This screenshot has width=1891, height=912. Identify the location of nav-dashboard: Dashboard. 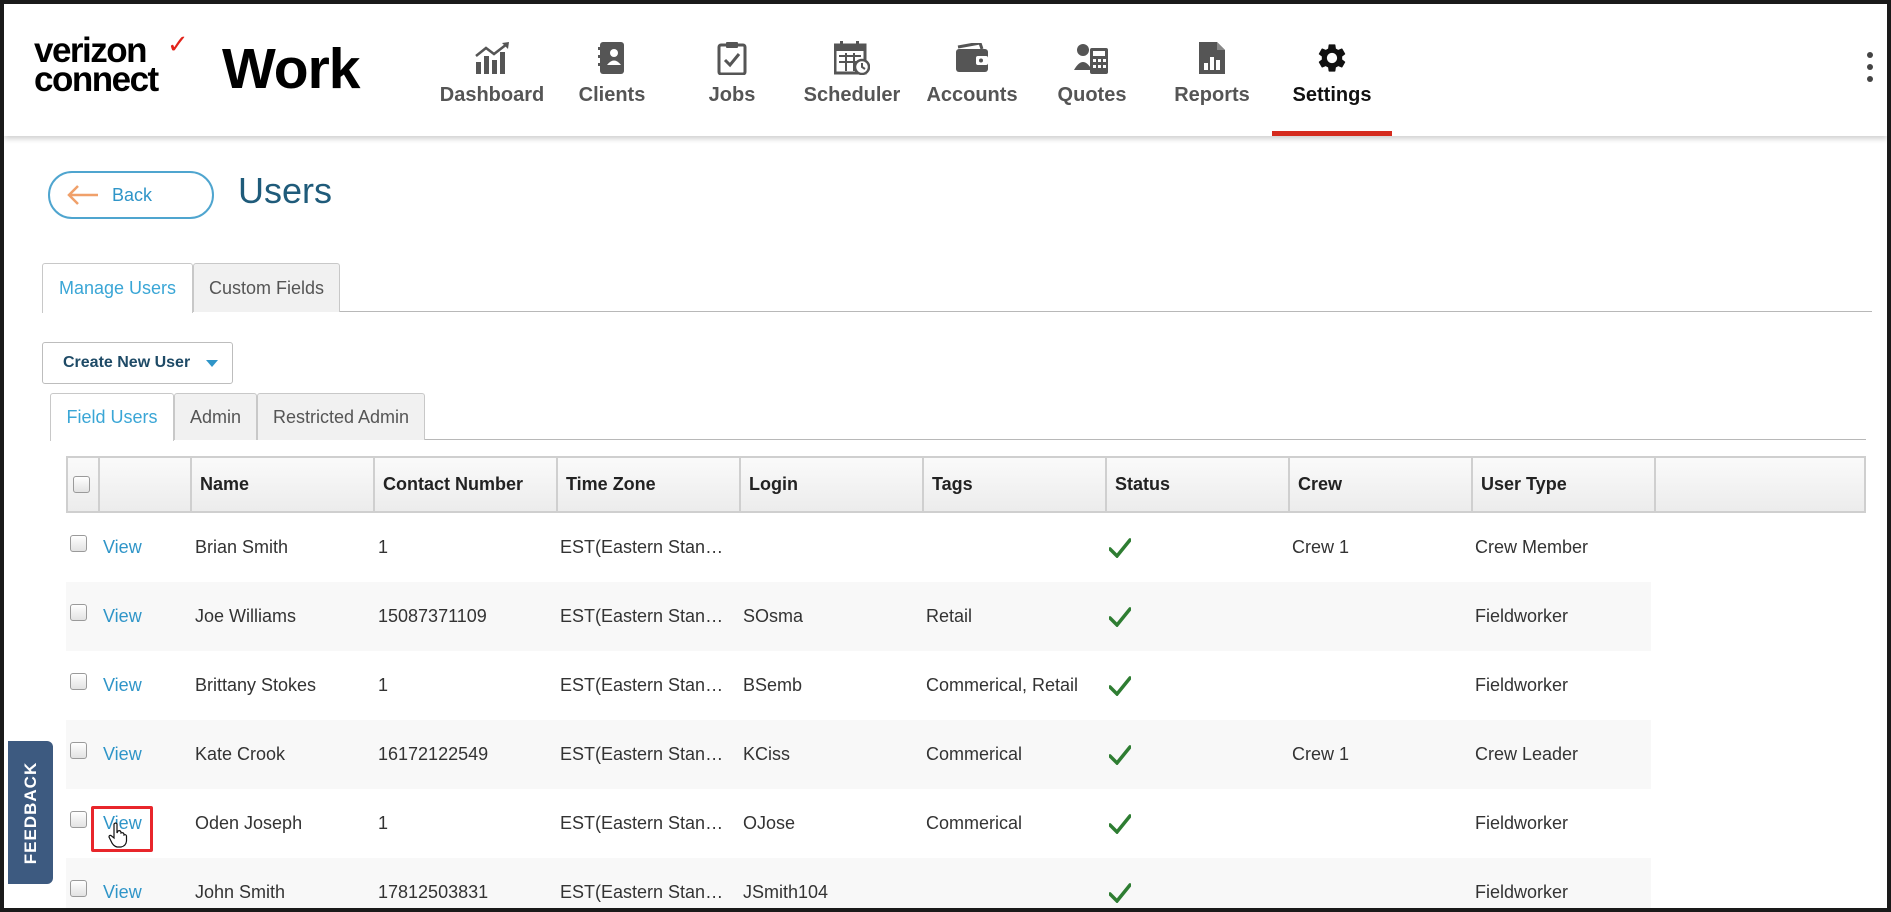
(492, 70).